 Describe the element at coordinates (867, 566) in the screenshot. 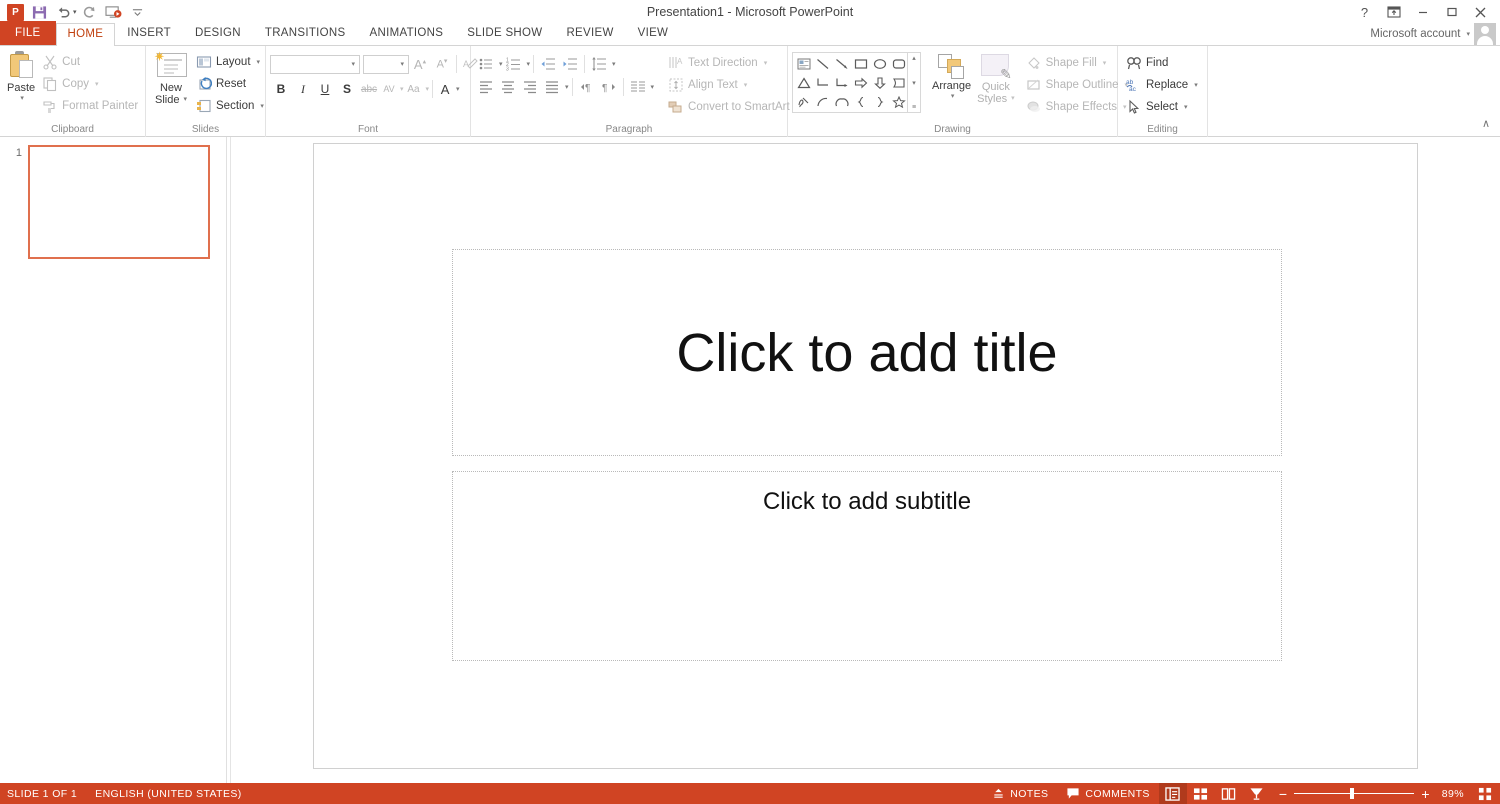

I see `subtitle-placeholder: Click to add subtitle` at that location.